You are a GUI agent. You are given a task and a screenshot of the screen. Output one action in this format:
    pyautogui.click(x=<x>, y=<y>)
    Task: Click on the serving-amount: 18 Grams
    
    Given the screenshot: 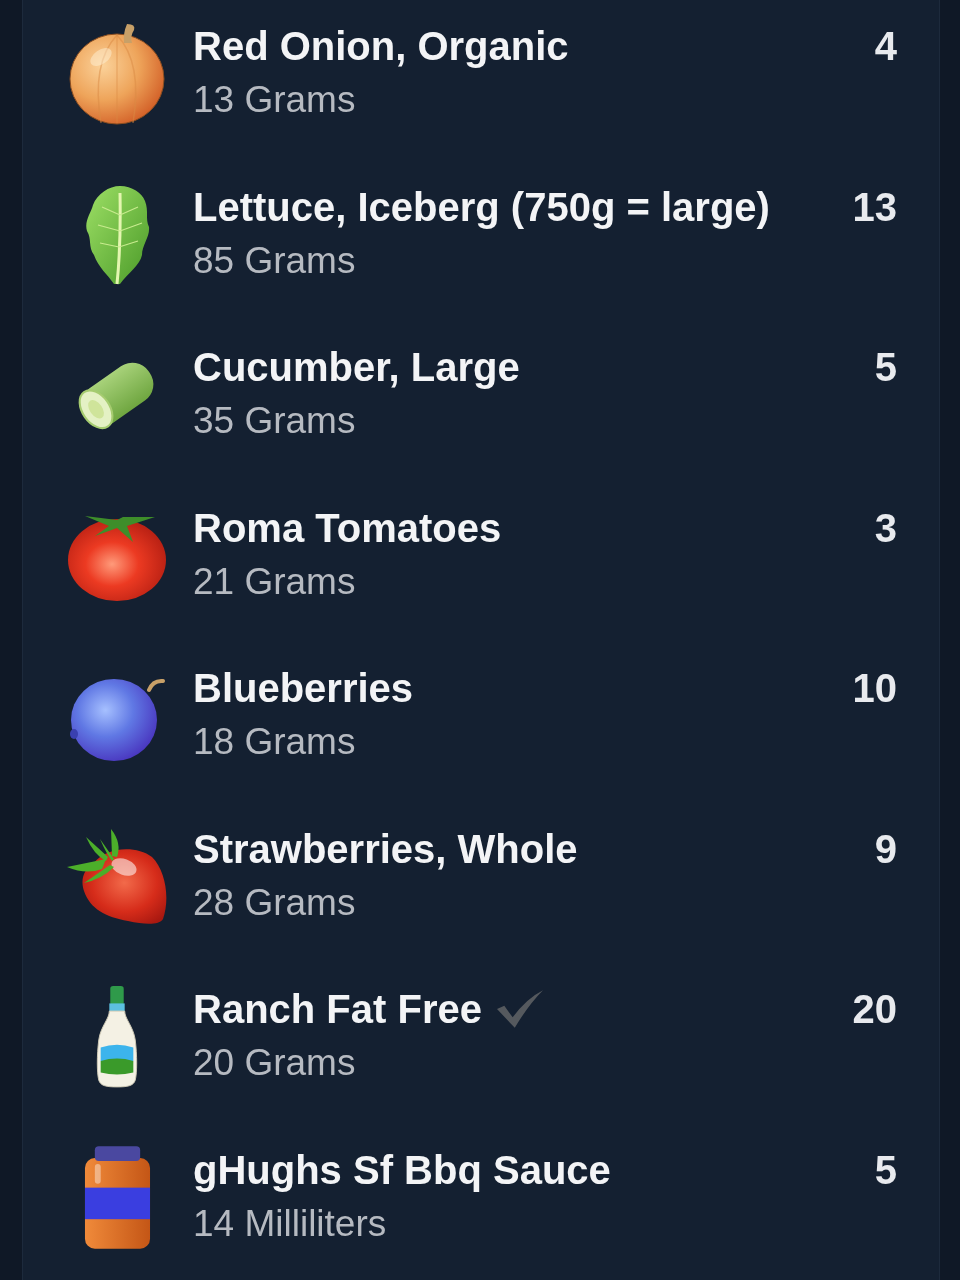 What is the action you would take?
    pyautogui.click(x=275, y=742)
    